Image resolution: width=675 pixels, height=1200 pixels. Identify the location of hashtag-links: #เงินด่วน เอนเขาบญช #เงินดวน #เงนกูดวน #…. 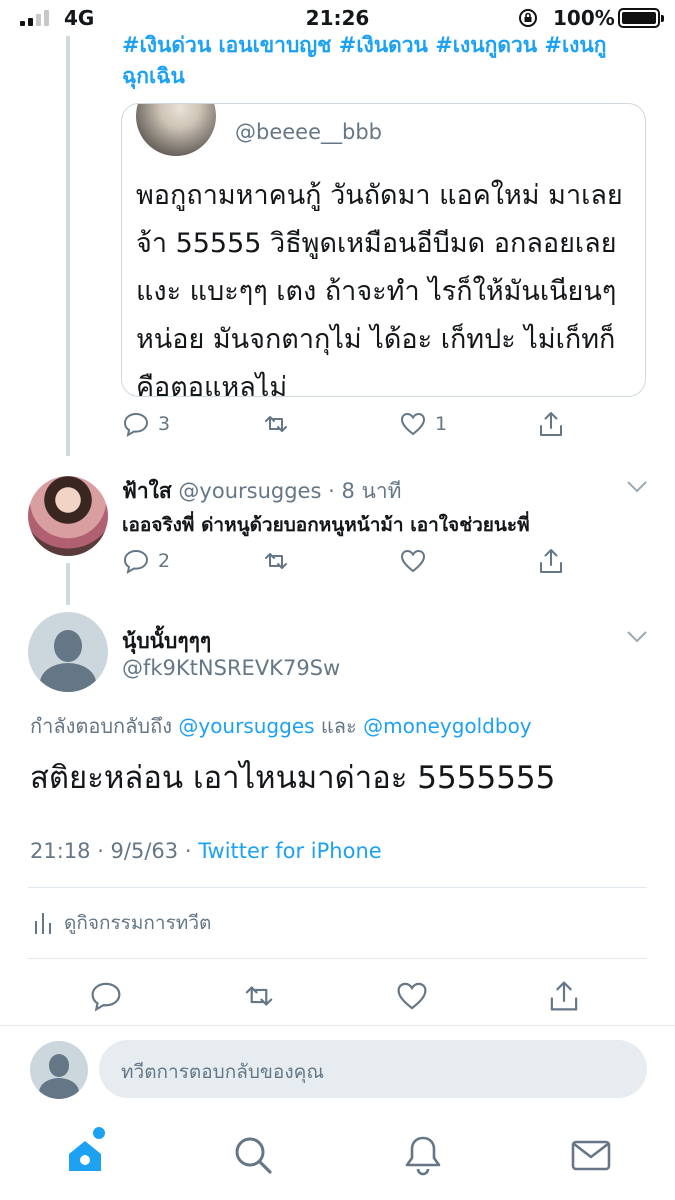
(382, 61).